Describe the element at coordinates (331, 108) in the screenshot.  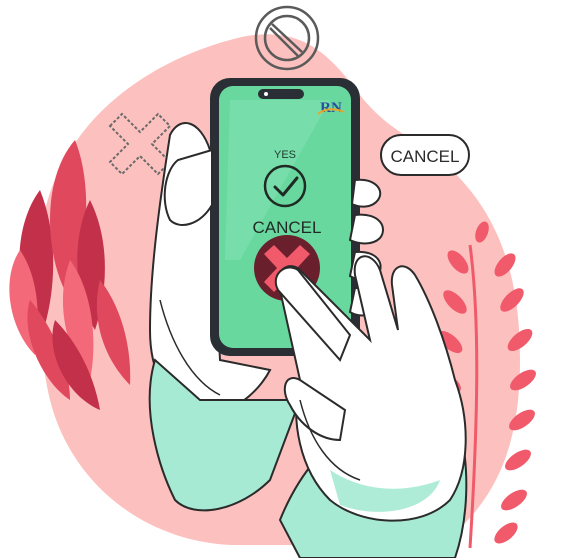
I see `logo-text: RN` at that location.